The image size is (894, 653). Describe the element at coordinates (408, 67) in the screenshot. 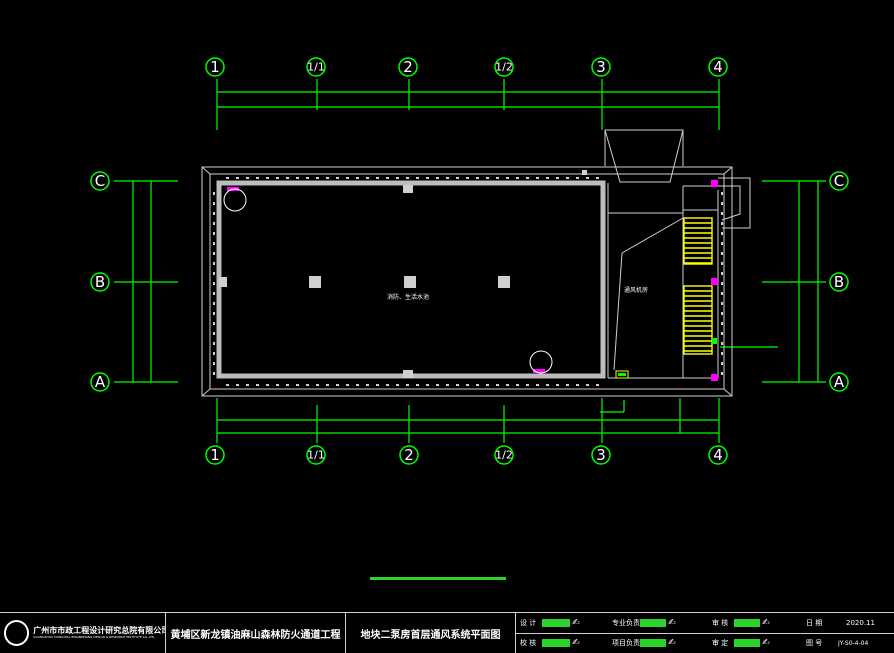

I see `axis-label-top-2: 2` at that location.